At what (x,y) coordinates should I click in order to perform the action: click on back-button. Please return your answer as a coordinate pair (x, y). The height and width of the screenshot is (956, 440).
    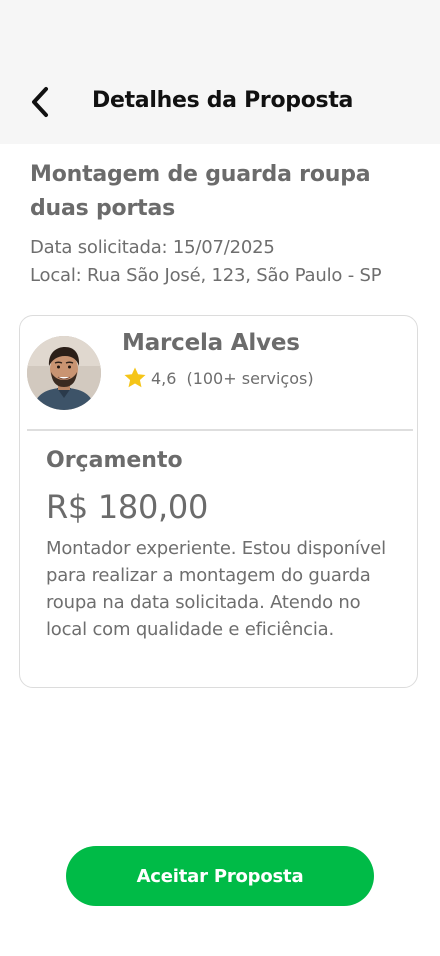
    Looking at the image, I should click on (40, 102).